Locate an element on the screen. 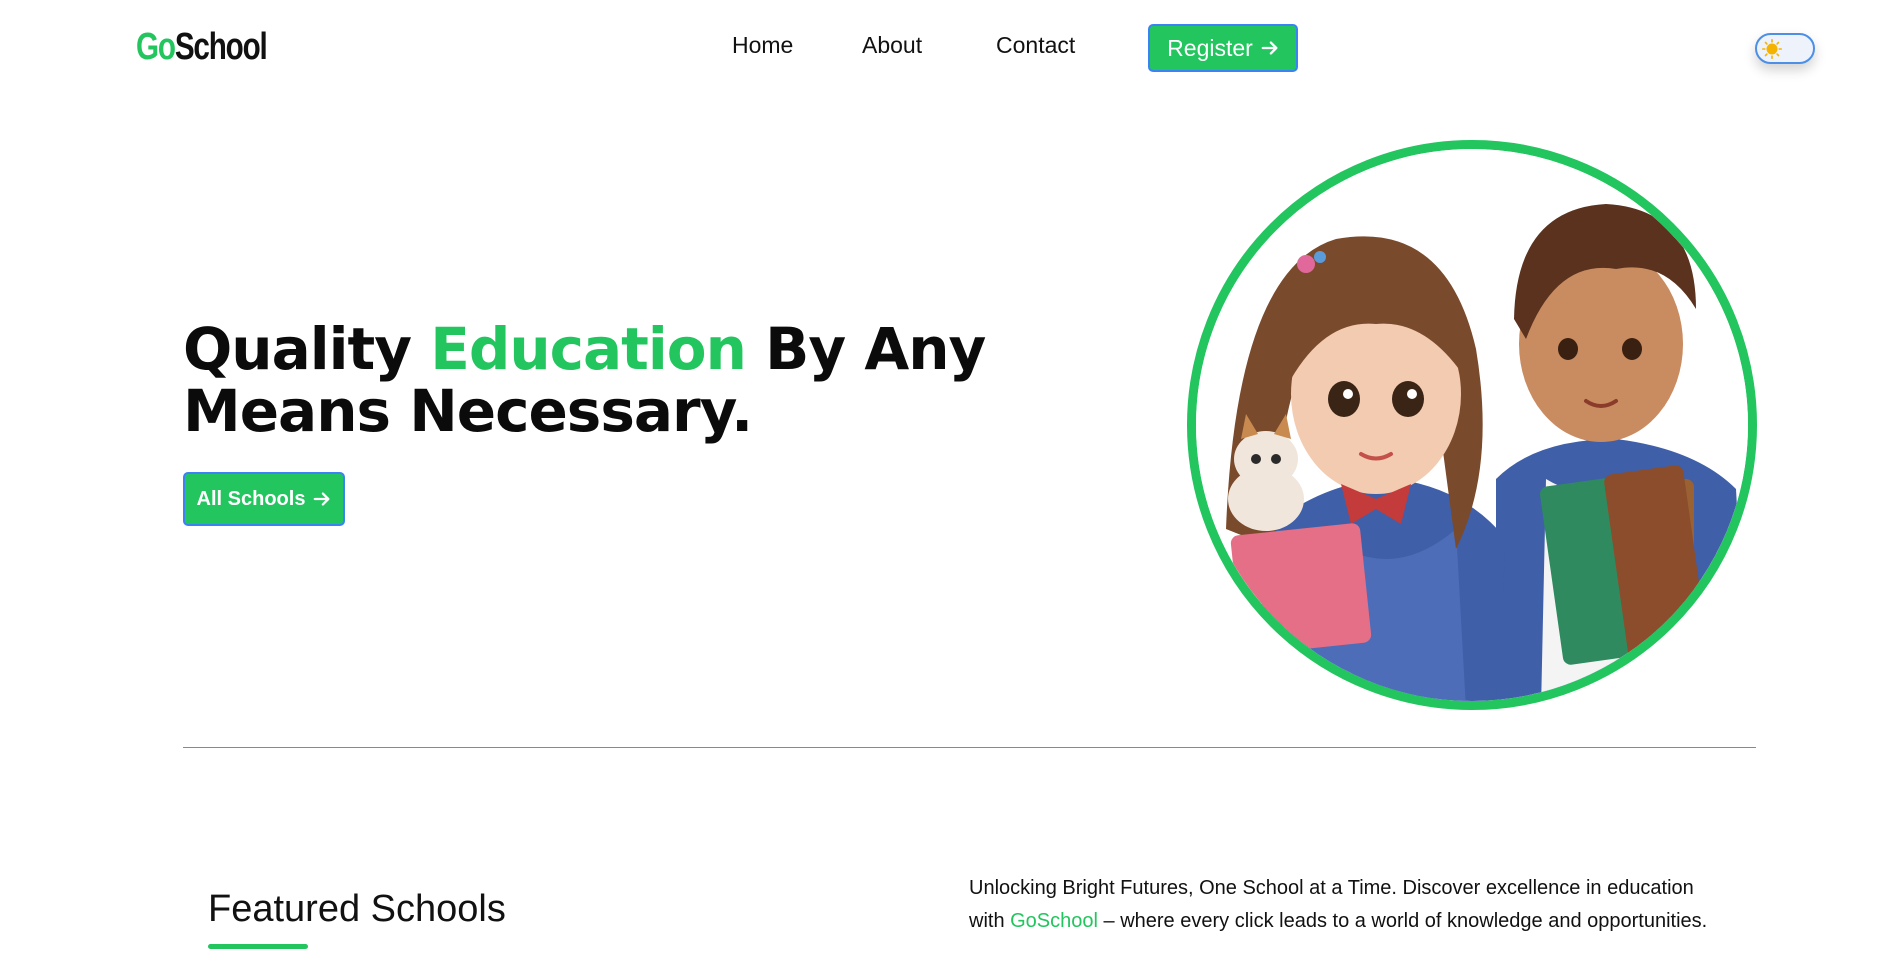 Image resolution: width=1898 pixels, height=967 pixels. logo: GoSchool is located at coordinates (202, 47).